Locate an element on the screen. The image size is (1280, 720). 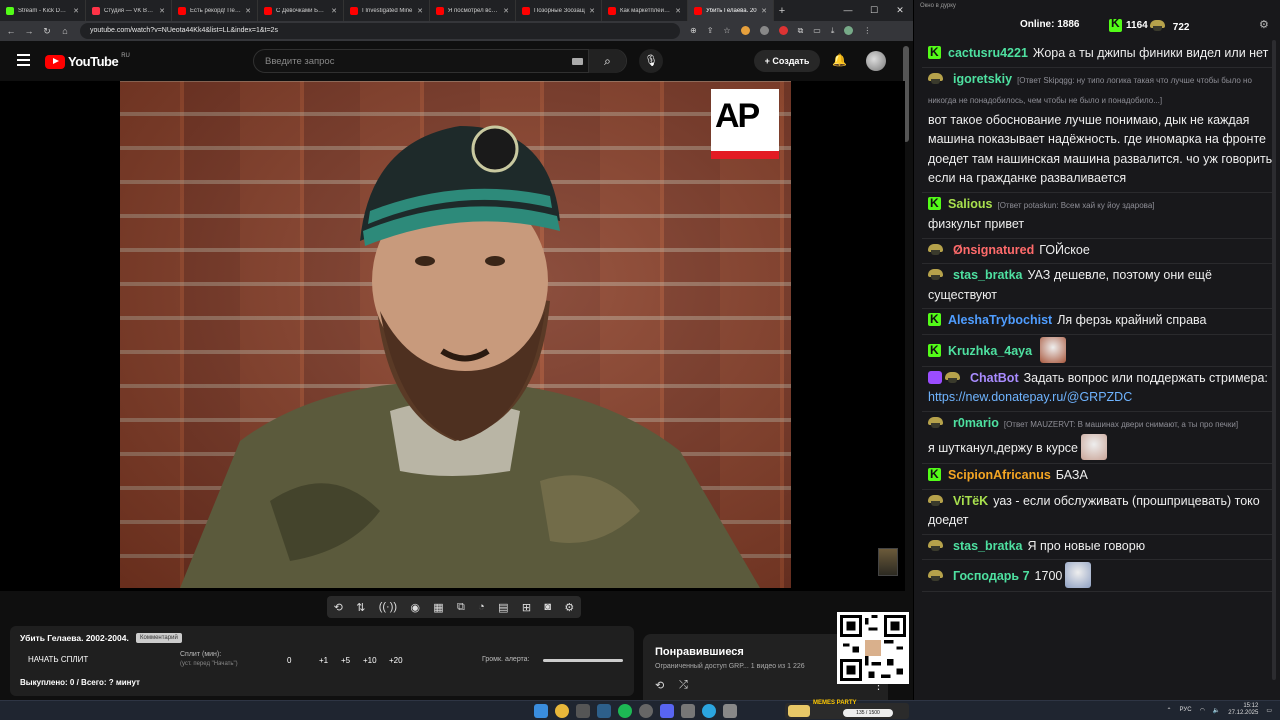
start-windows-icon is located at coordinates (541, 711).